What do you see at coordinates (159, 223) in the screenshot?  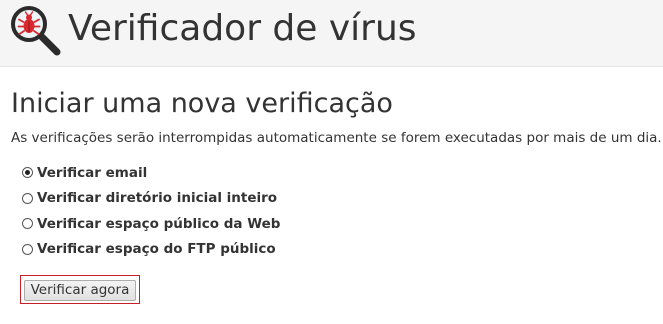 I see `option-label: Verificar espaço público da Web` at bounding box center [159, 223].